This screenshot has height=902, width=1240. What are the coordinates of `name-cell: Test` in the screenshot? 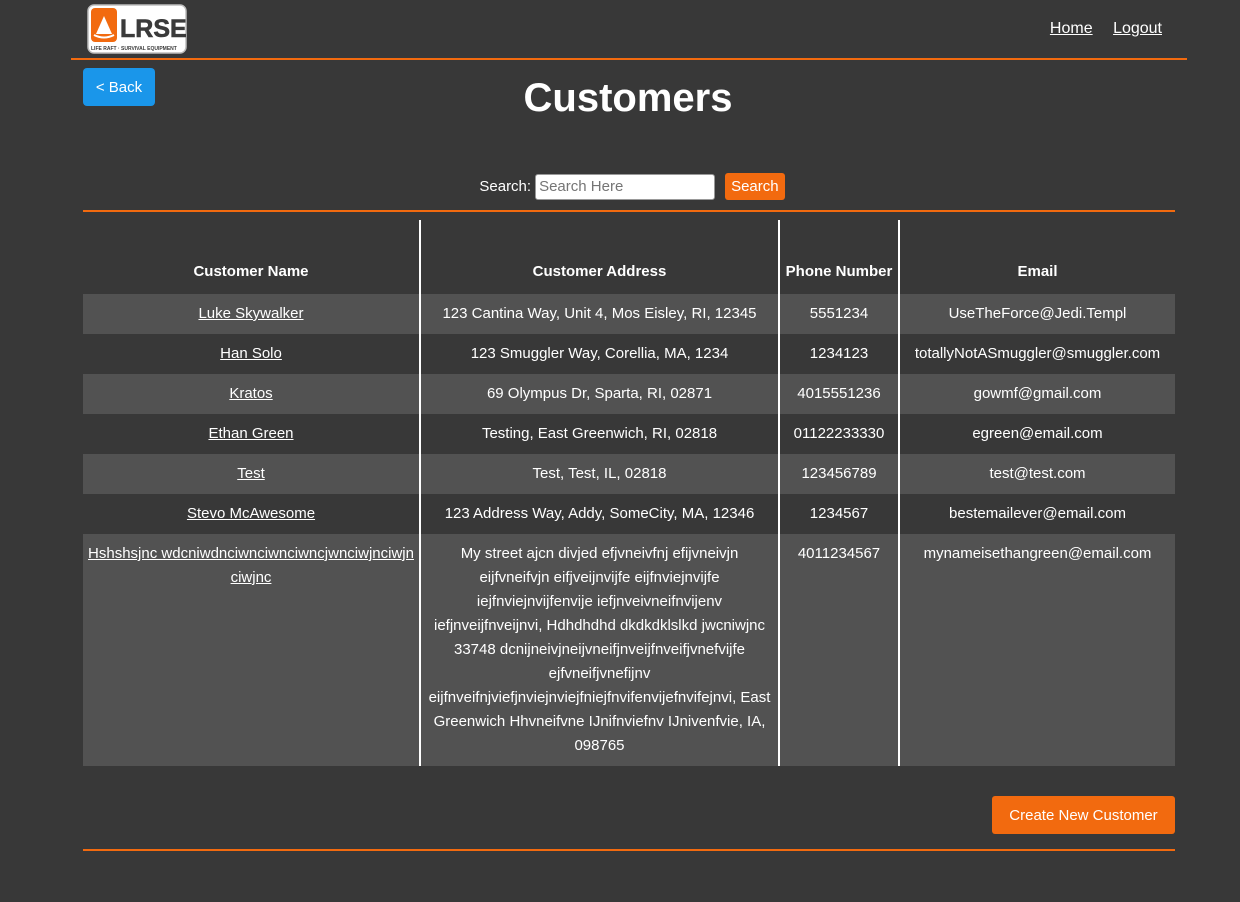 It's located at (251, 474).